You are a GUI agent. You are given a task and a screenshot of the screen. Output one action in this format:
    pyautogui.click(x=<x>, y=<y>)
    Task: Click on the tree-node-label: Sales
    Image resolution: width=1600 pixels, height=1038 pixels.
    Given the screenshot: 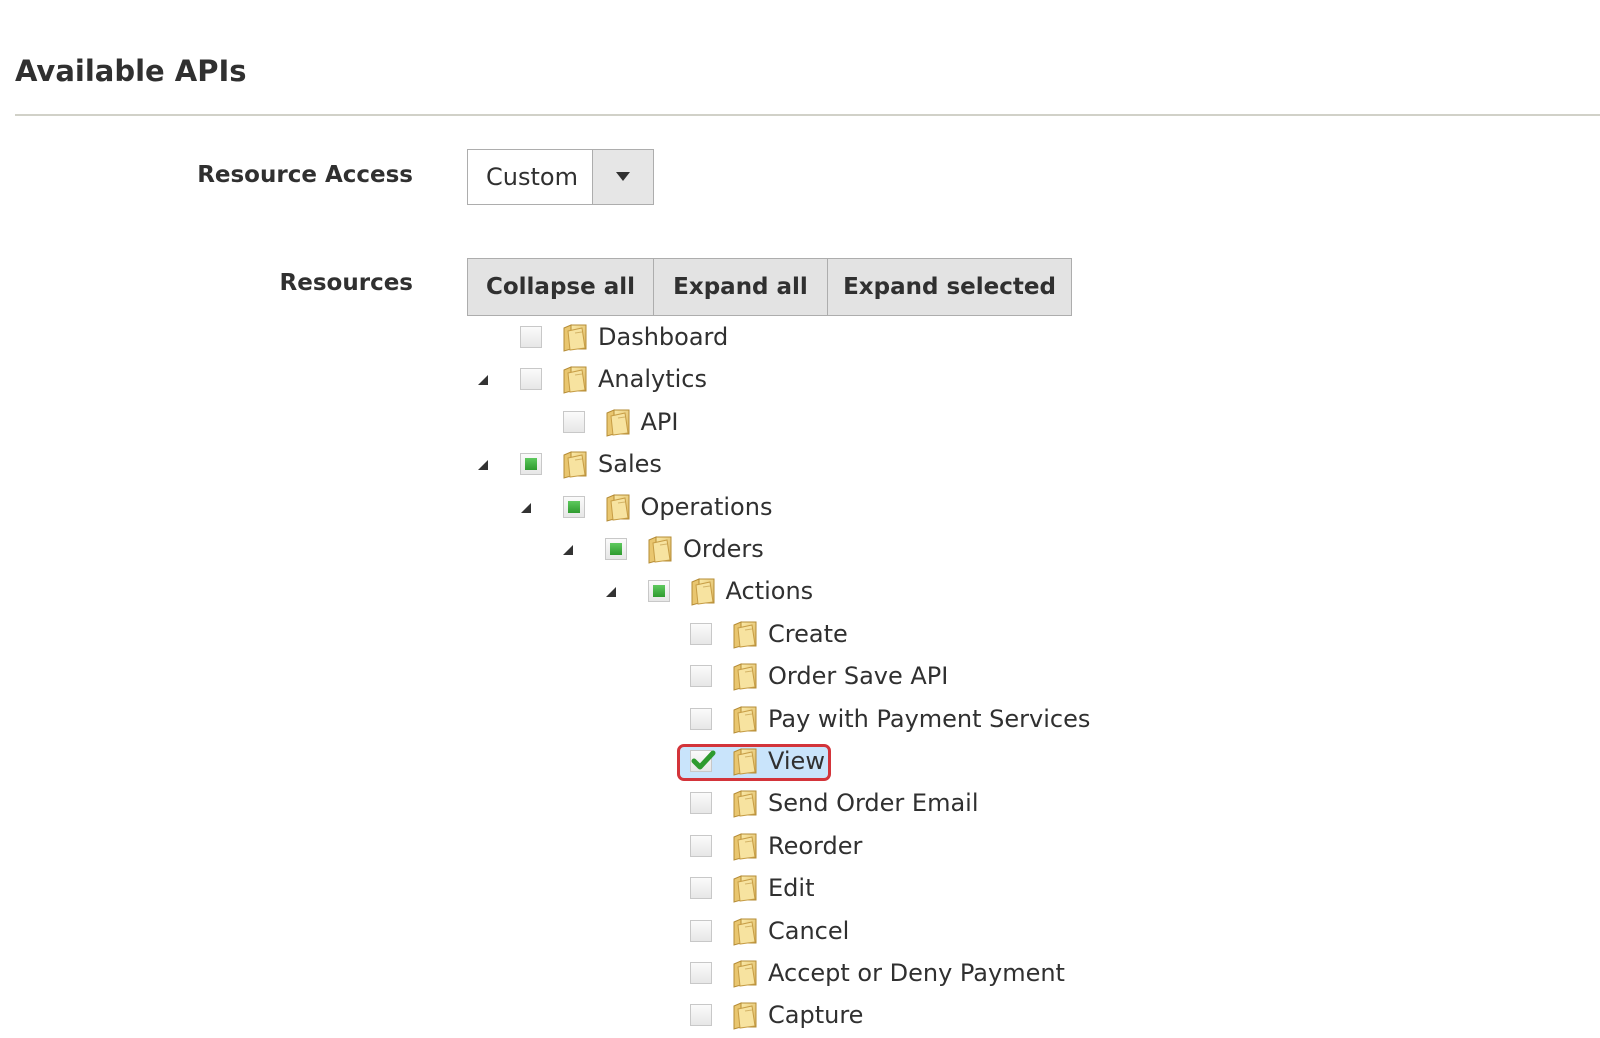 What is the action you would take?
    pyautogui.click(x=630, y=464)
    